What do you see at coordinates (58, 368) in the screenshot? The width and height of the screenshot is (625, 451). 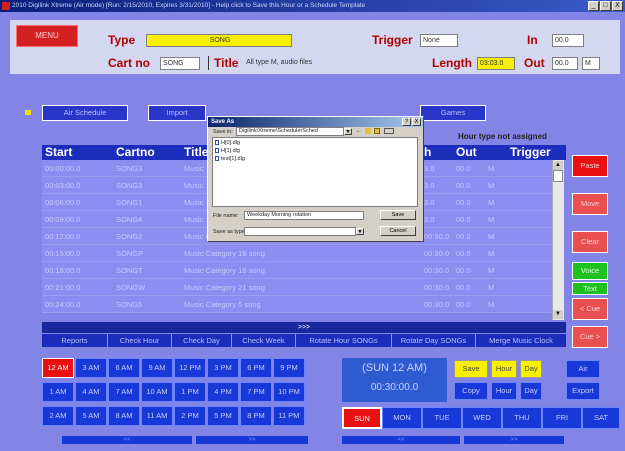 I see `hour-12am-button: 12 AM` at bounding box center [58, 368].